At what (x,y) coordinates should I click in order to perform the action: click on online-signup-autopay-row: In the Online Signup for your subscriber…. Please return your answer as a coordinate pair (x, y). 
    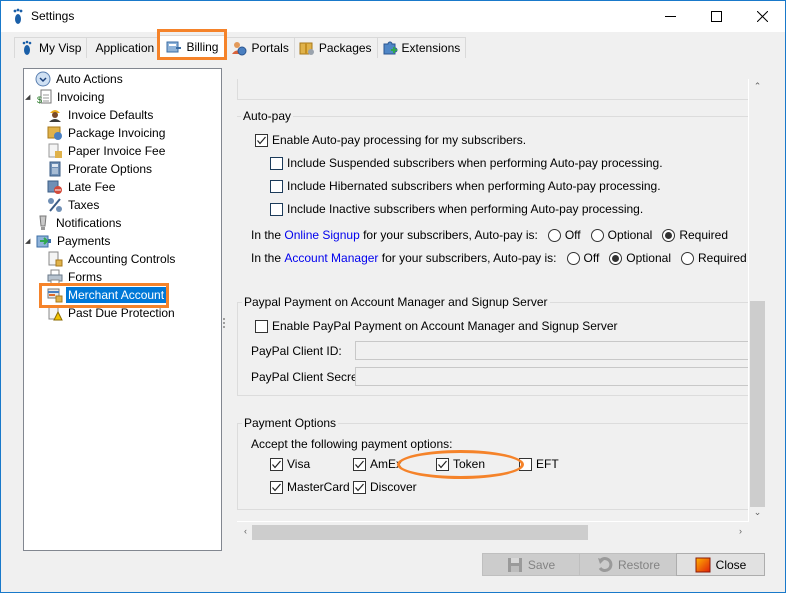
    Looking at the image, I should click on (489, 235).